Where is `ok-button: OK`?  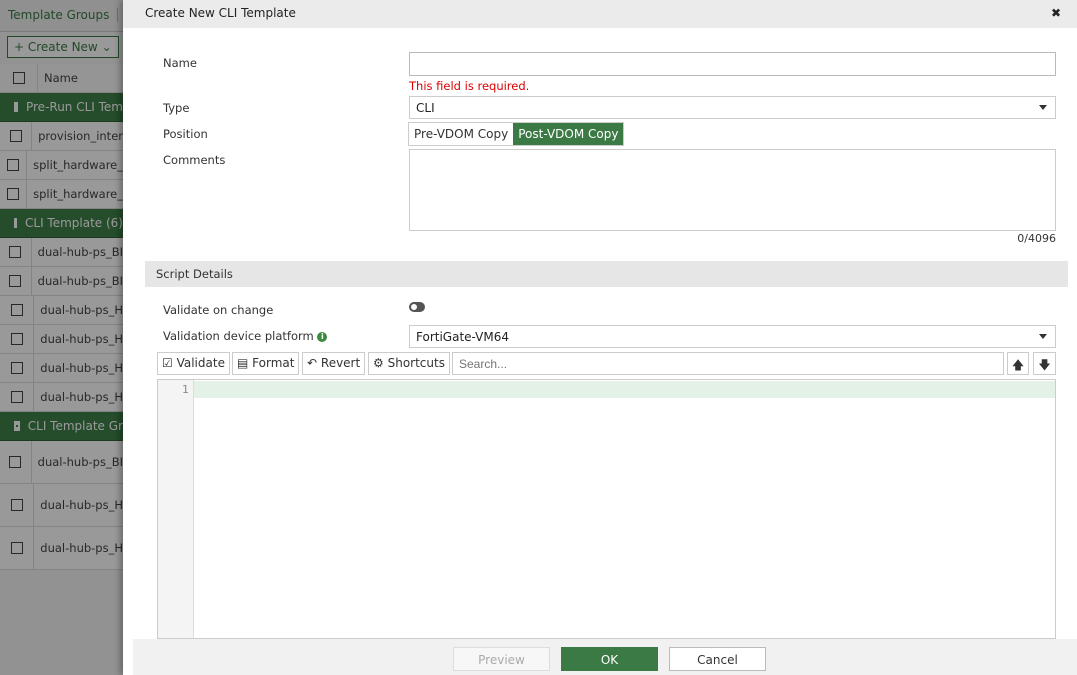
ok-button: OK is located at coordinates (609, 659).